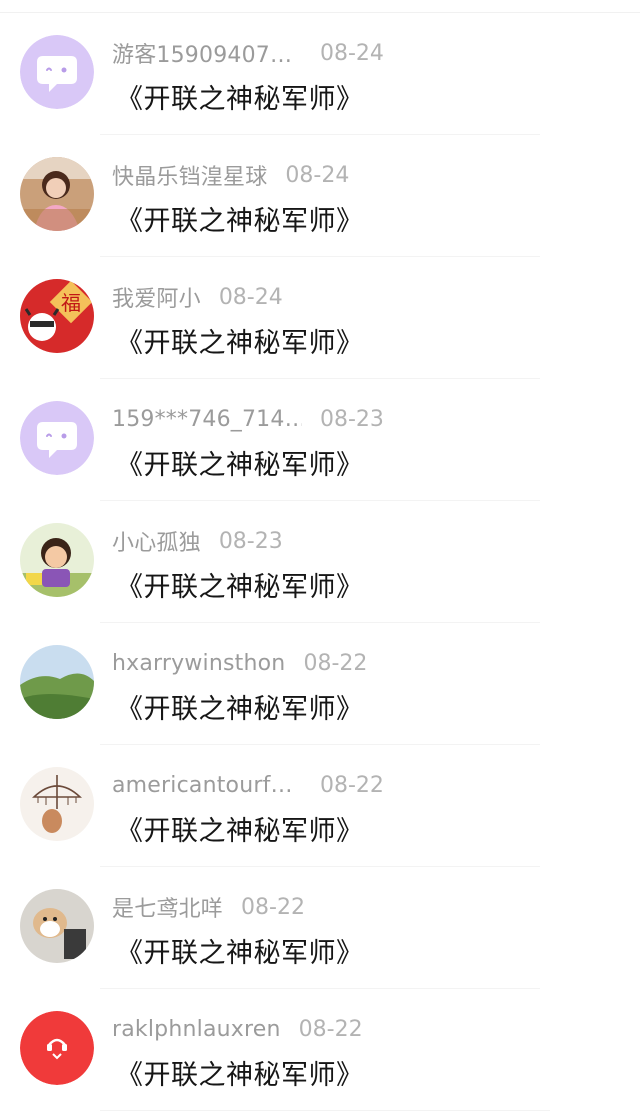 The width and height of the screenshot is (640, 1111). Describe the element at coordinates (320, 196) in the screenshot. I see `list-item: 快晶乐铛湟星球 08-24 《开联之神秘军师》` at that location.